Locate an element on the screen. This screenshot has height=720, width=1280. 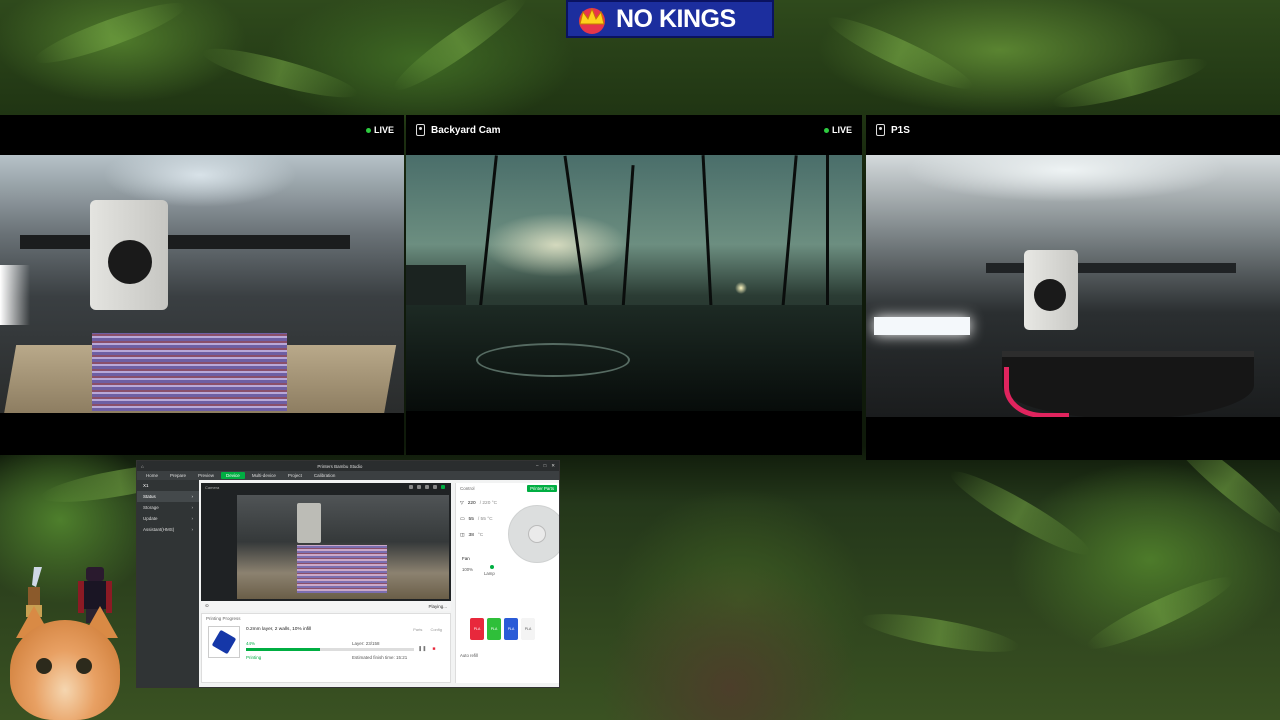
auto-refill-toggle: Auto refill is located at coordinates (469, 655).